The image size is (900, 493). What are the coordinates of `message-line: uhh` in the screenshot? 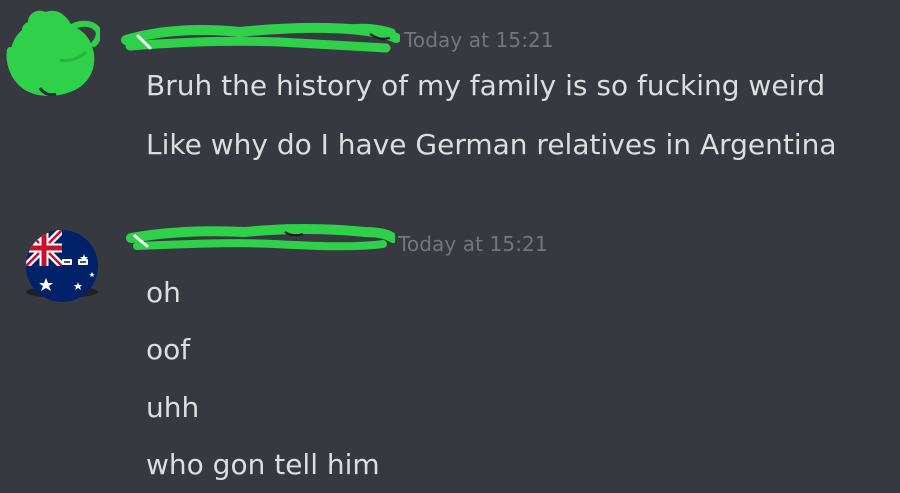 It's located at (173, 407).